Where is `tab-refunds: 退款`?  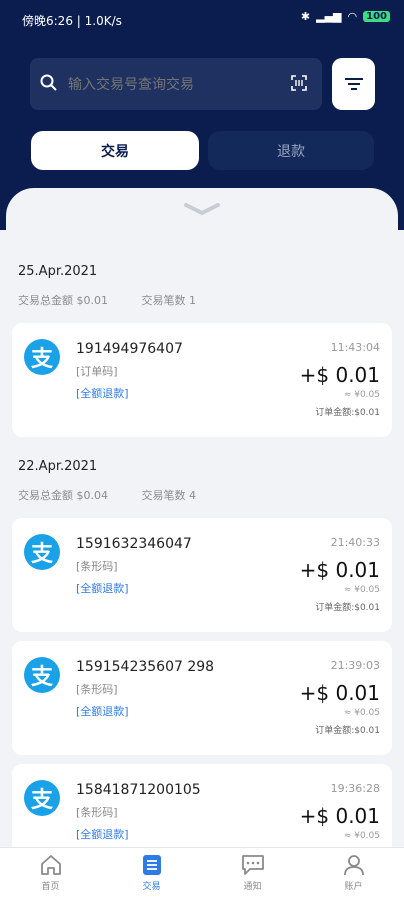 tab-refunds: 退款 is located at coordinates (291, 150).